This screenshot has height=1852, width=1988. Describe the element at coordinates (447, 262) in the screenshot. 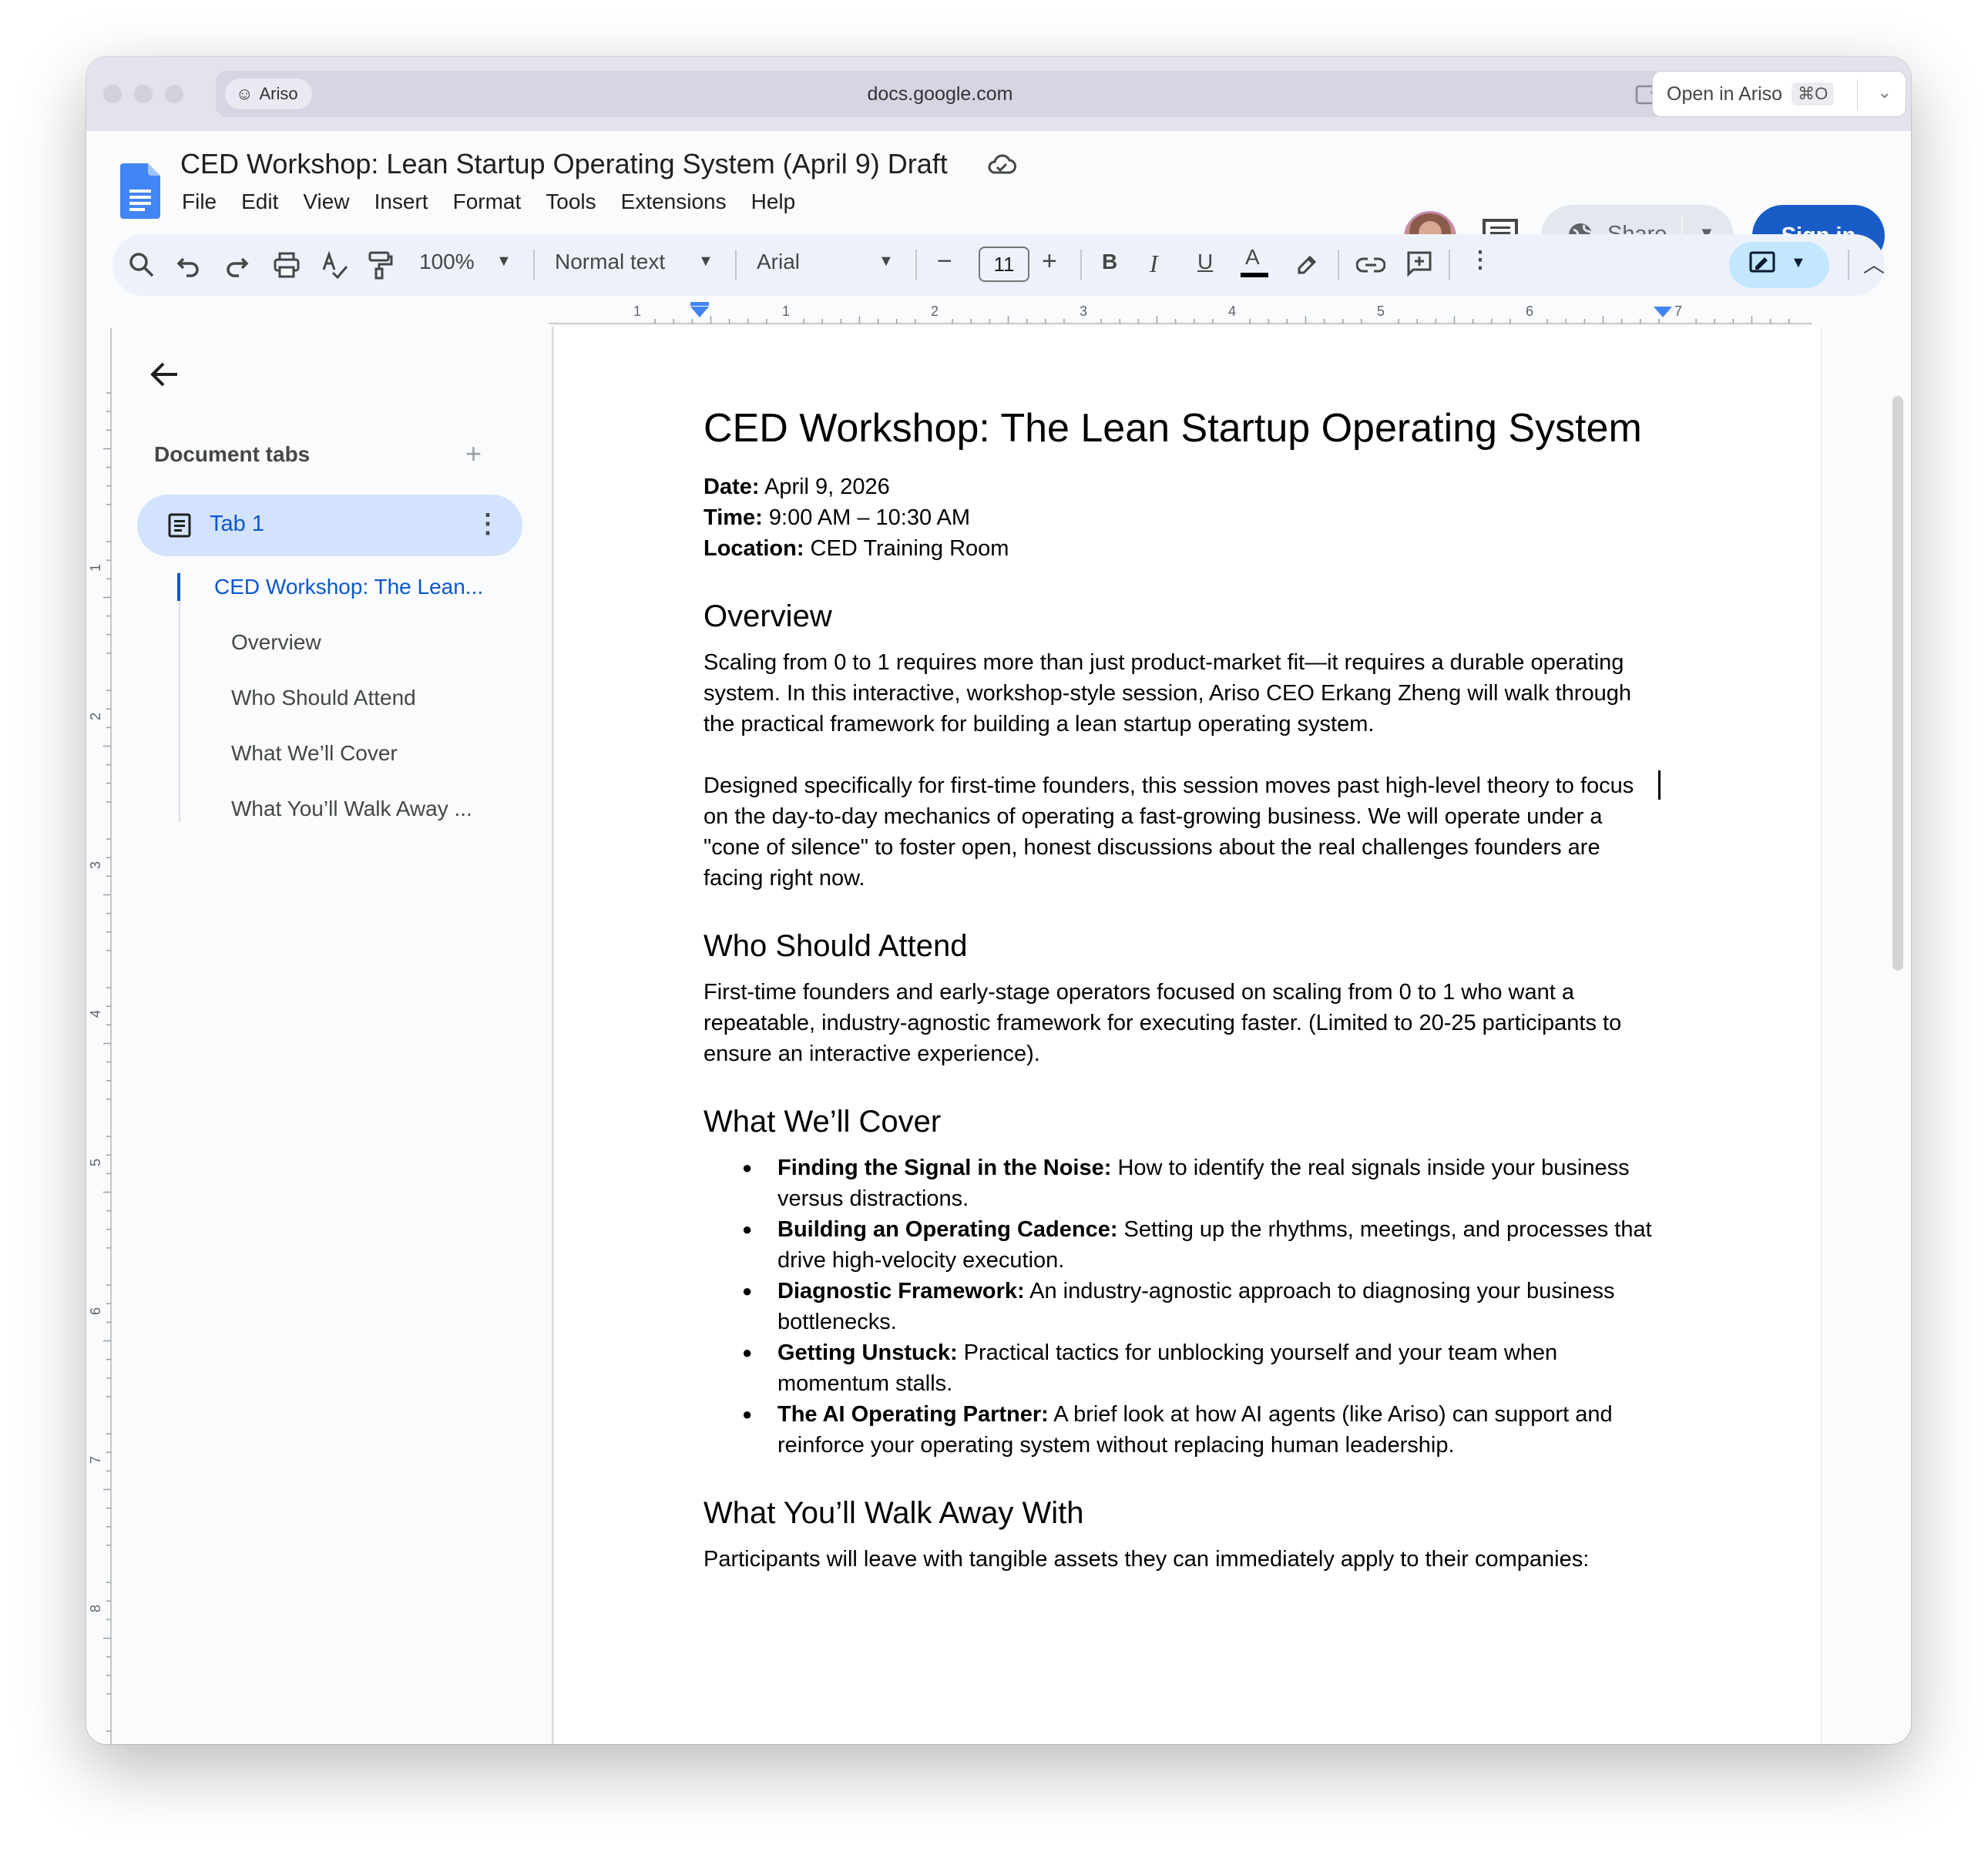

I see `zoom-select: 100%` at that location.